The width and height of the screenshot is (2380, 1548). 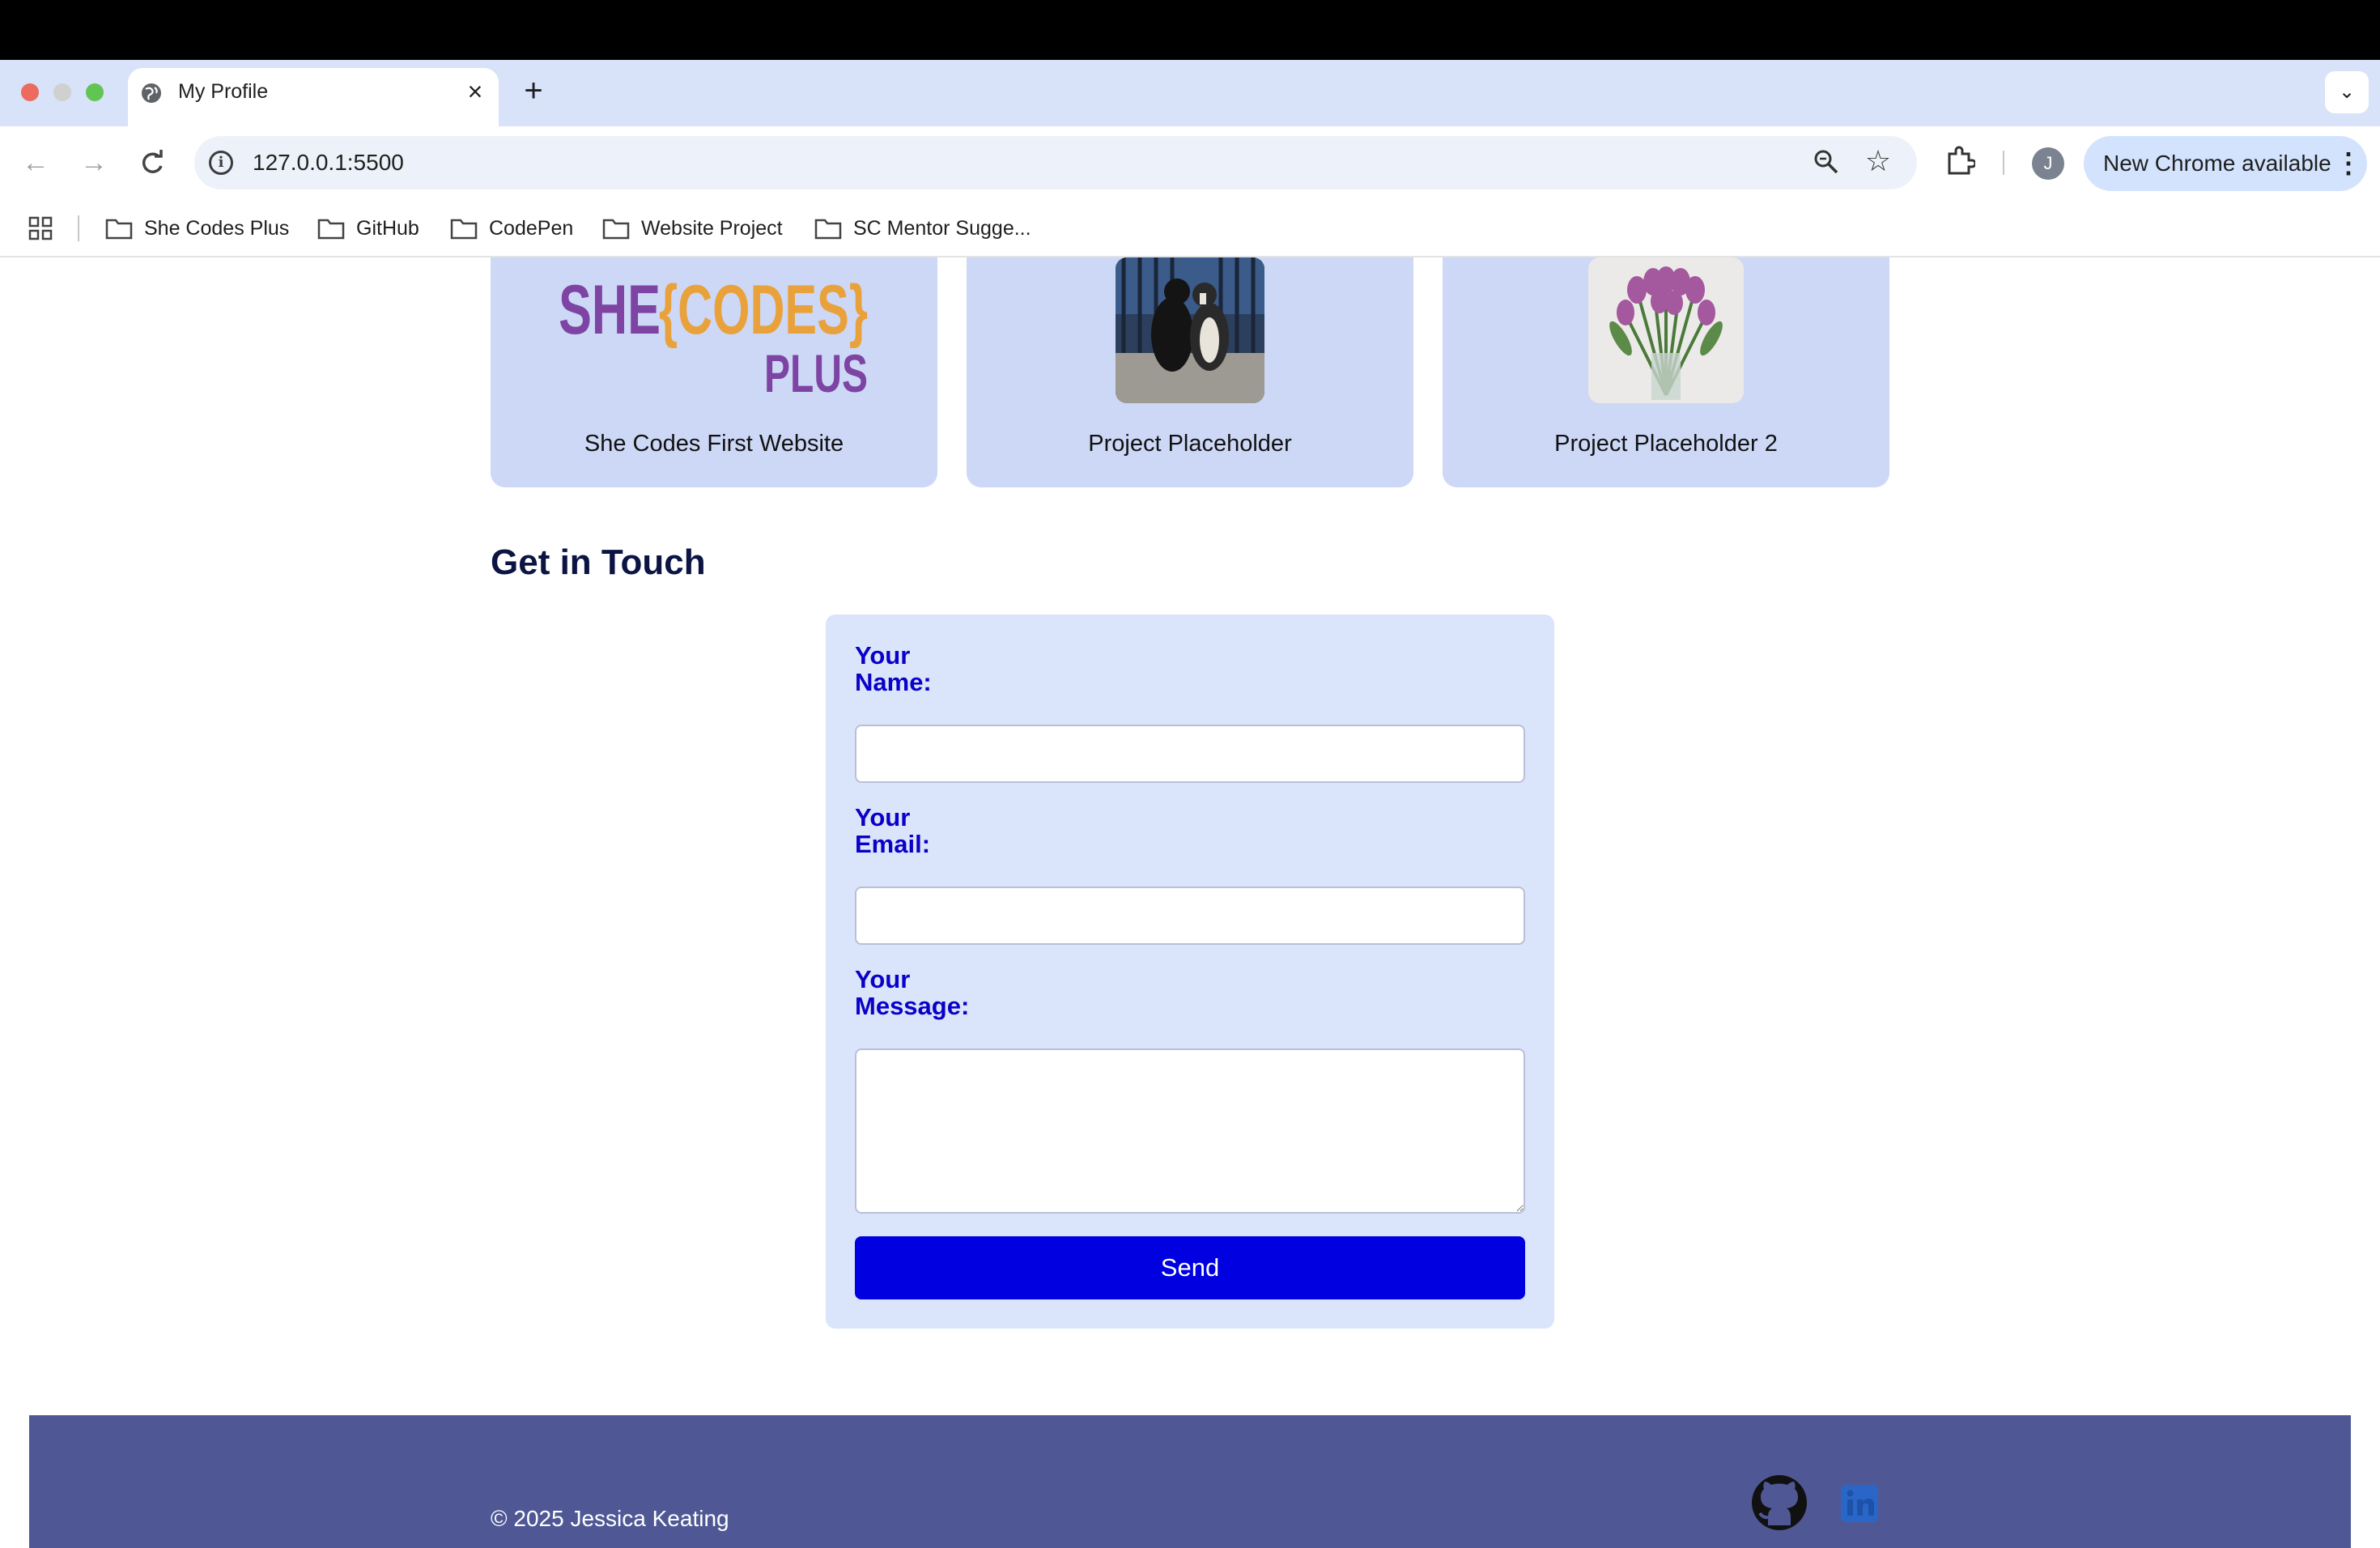 I want to click on chrome-menu-icon: ⋮, so click(x=2348, y=164).